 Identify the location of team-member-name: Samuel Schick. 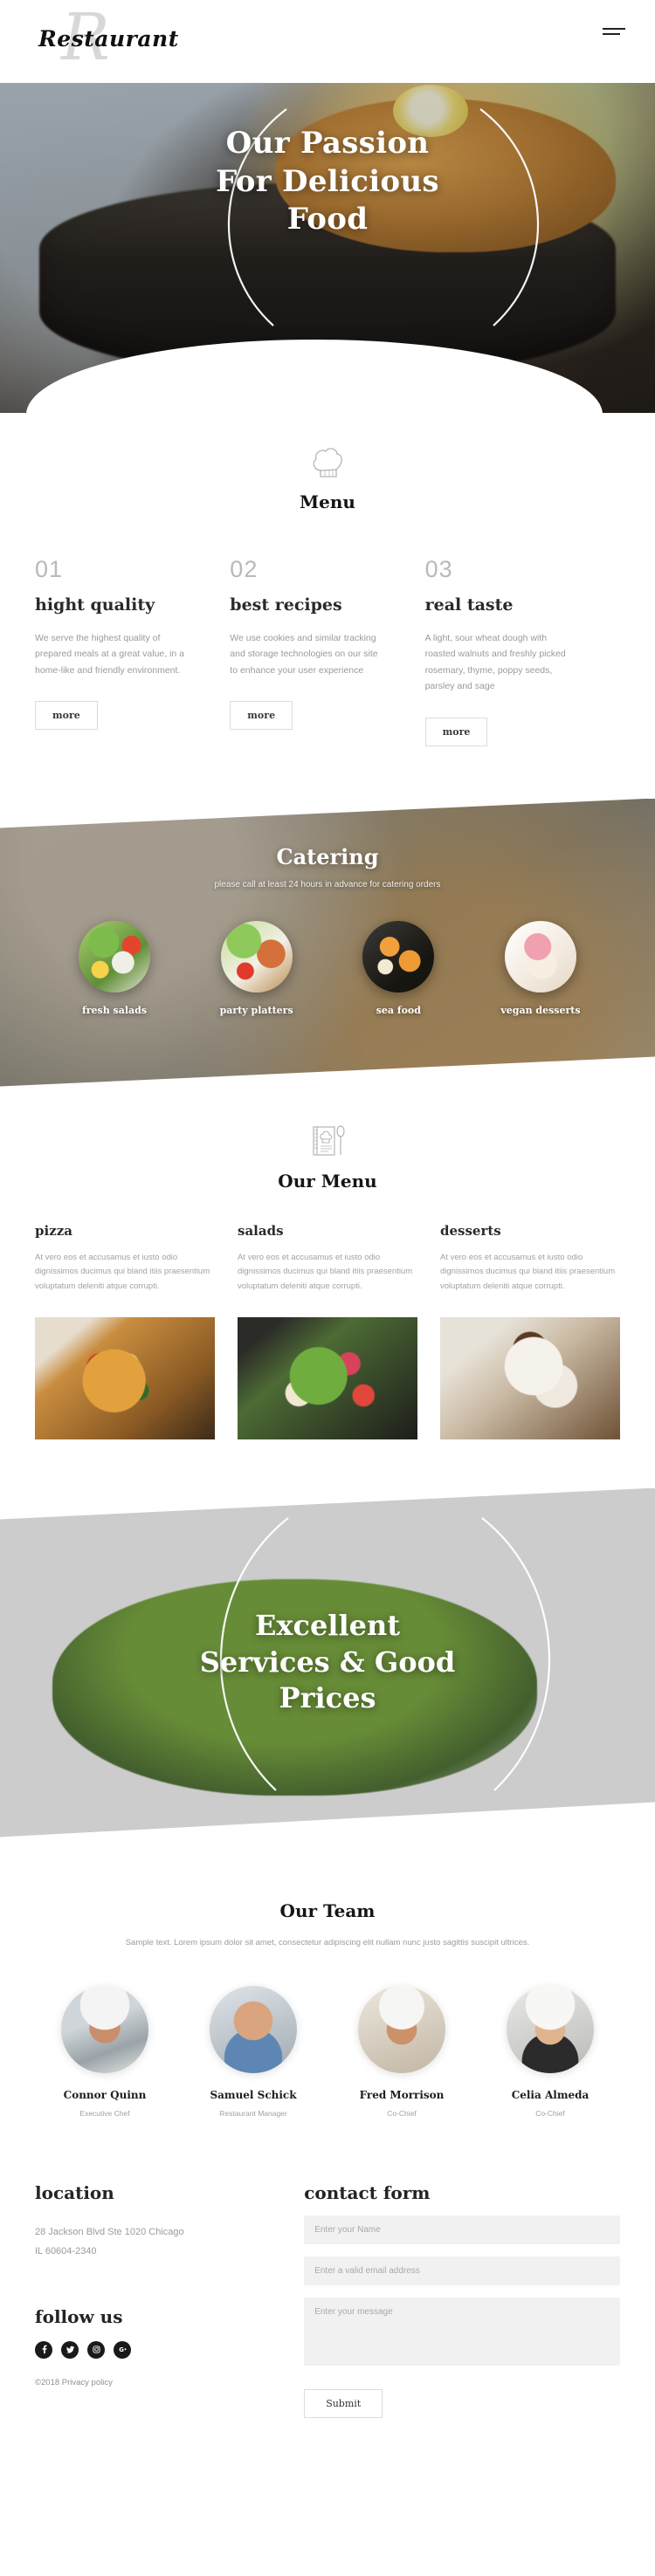
(253, 2094).